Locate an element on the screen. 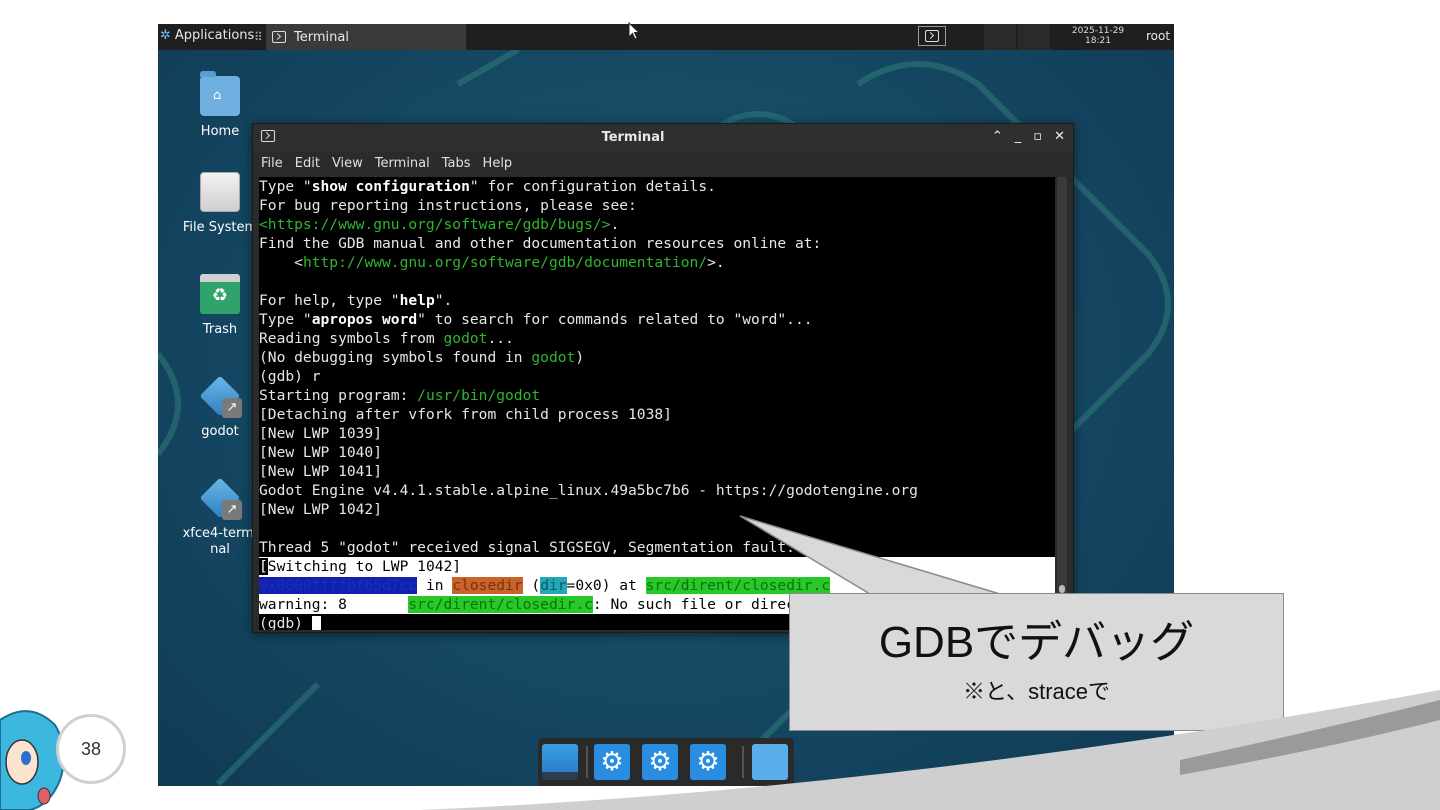  slide-footer-swoosh is located at coordinates (930, 750).